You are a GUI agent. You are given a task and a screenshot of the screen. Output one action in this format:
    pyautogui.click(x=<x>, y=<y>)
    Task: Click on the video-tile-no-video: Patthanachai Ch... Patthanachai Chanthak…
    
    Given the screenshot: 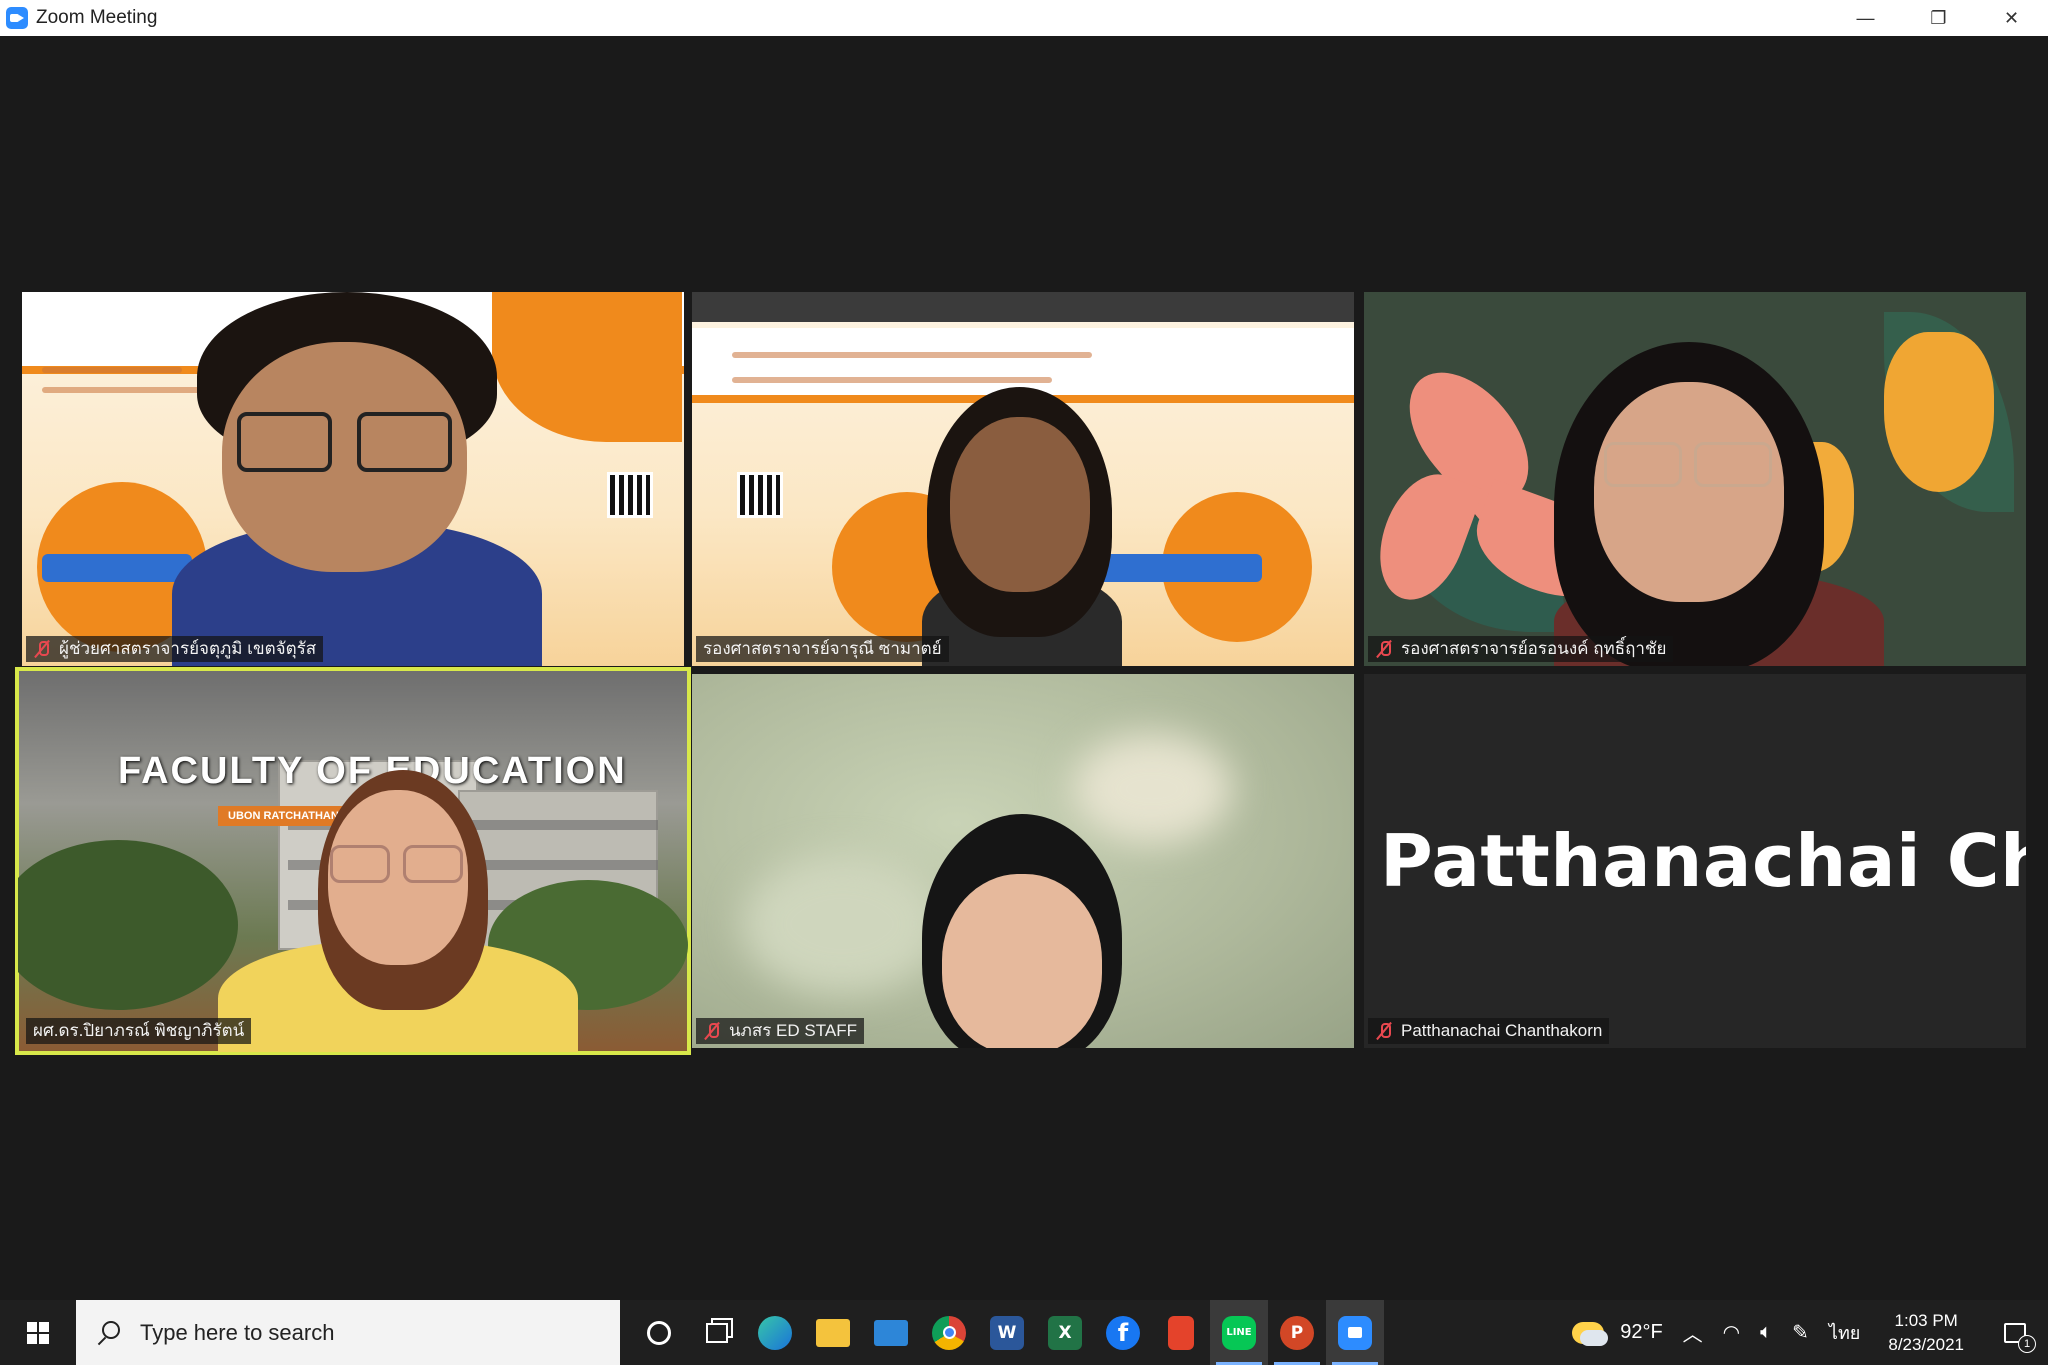 What is the action you would take?
    pyautogui.click(x=1695, y=861)
    